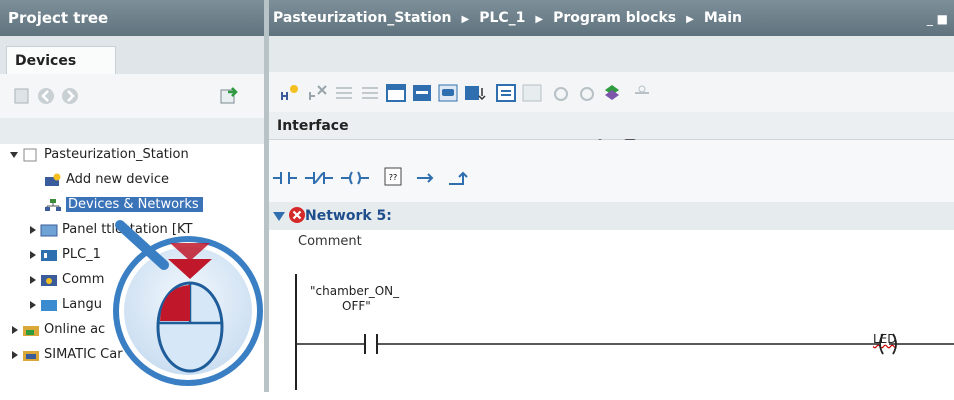  I want to click on interface-section: Interface, so click(611, 126).